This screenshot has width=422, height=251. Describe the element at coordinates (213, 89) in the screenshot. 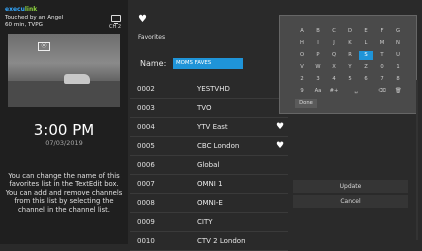

I see `channel-name: YESTVHD` at that location.